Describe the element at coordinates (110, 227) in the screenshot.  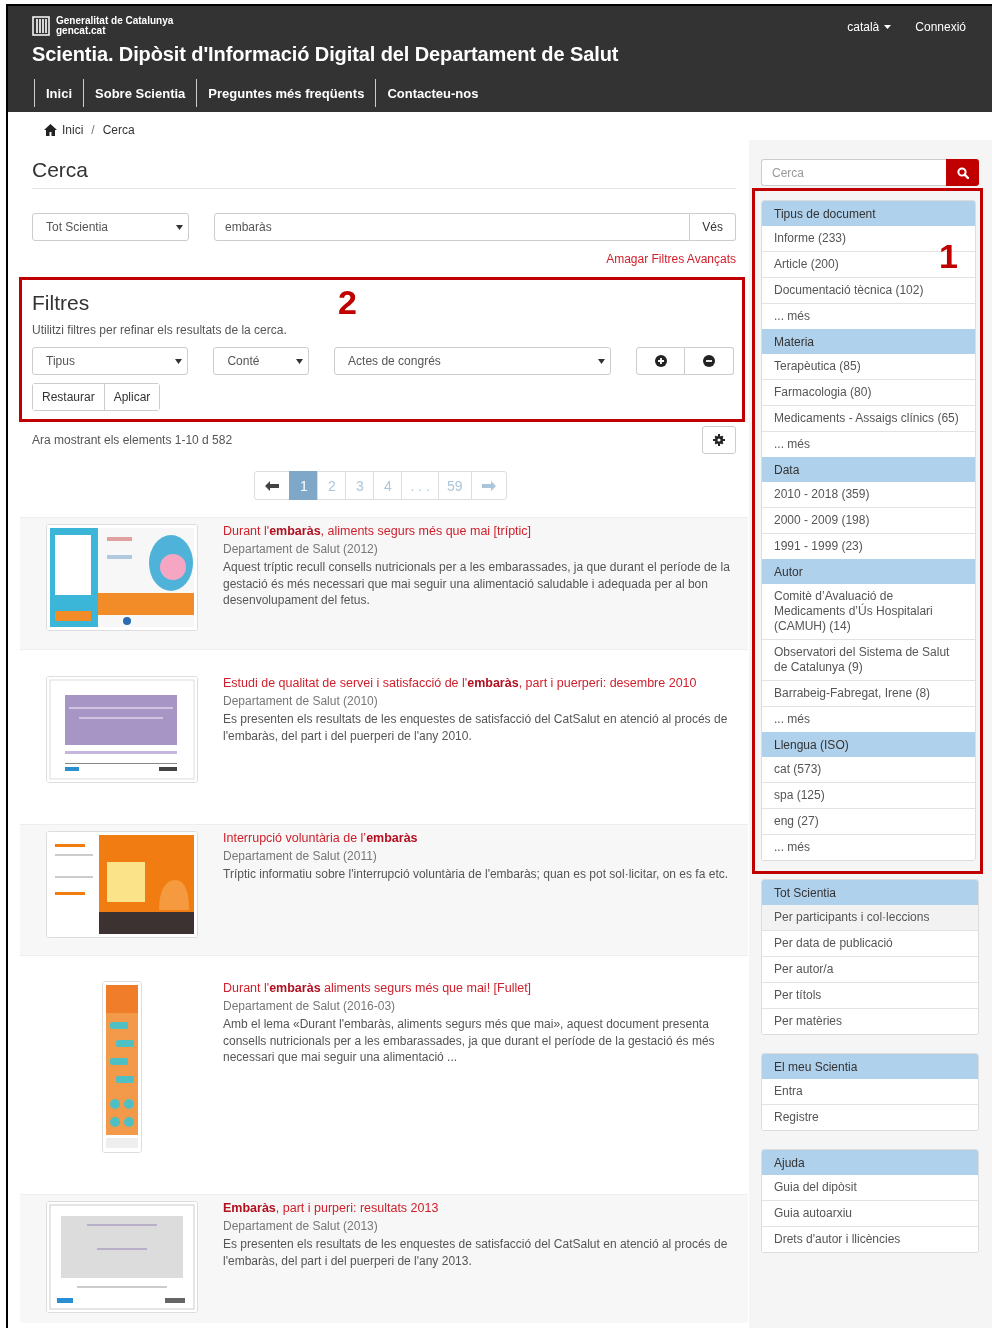
I see `scope-select: Tot Scientia` at that location.